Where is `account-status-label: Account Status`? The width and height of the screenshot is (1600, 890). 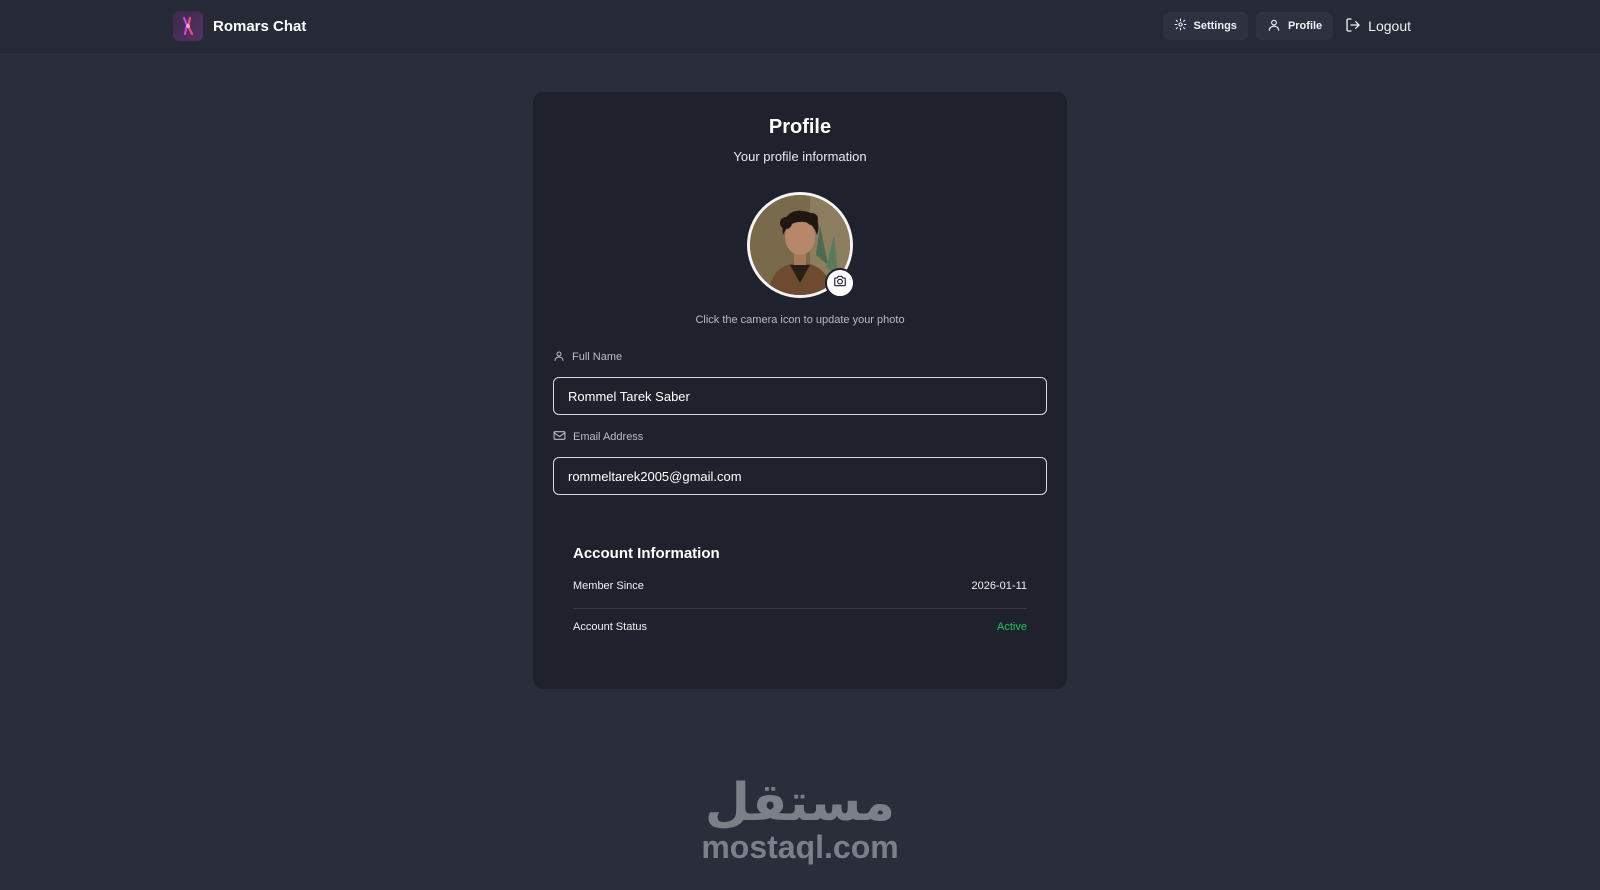
account-status-label: Account Status is located at coordinates (610, 627).